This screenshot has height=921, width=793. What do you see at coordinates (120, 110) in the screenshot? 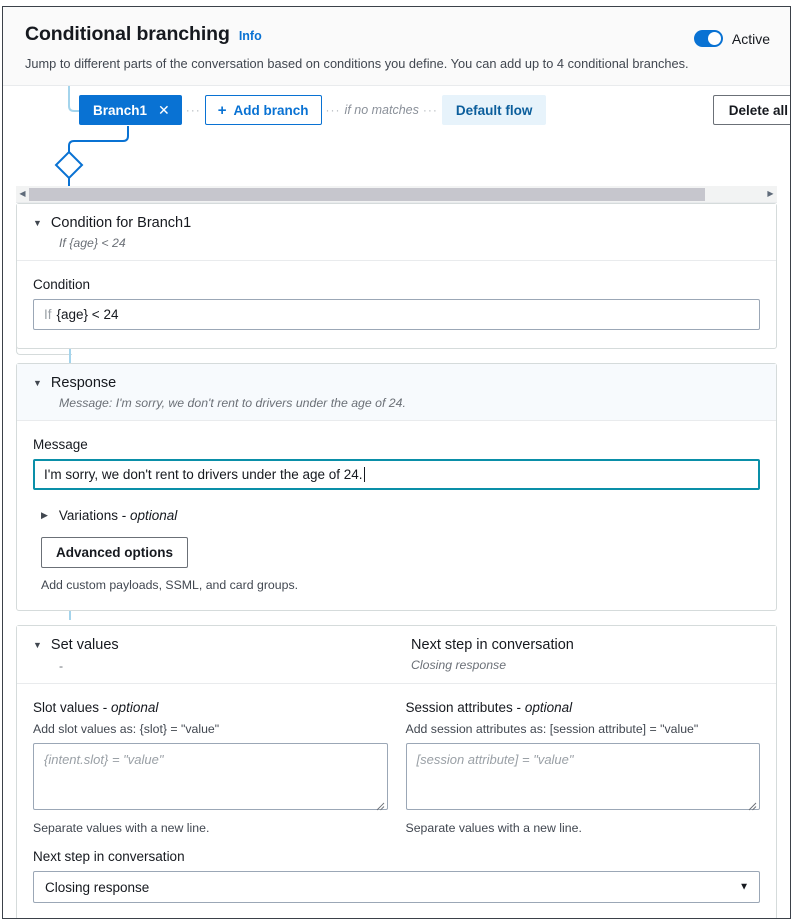
I see `branch-tab-label: Branch1` at bounding box center [120, 110].